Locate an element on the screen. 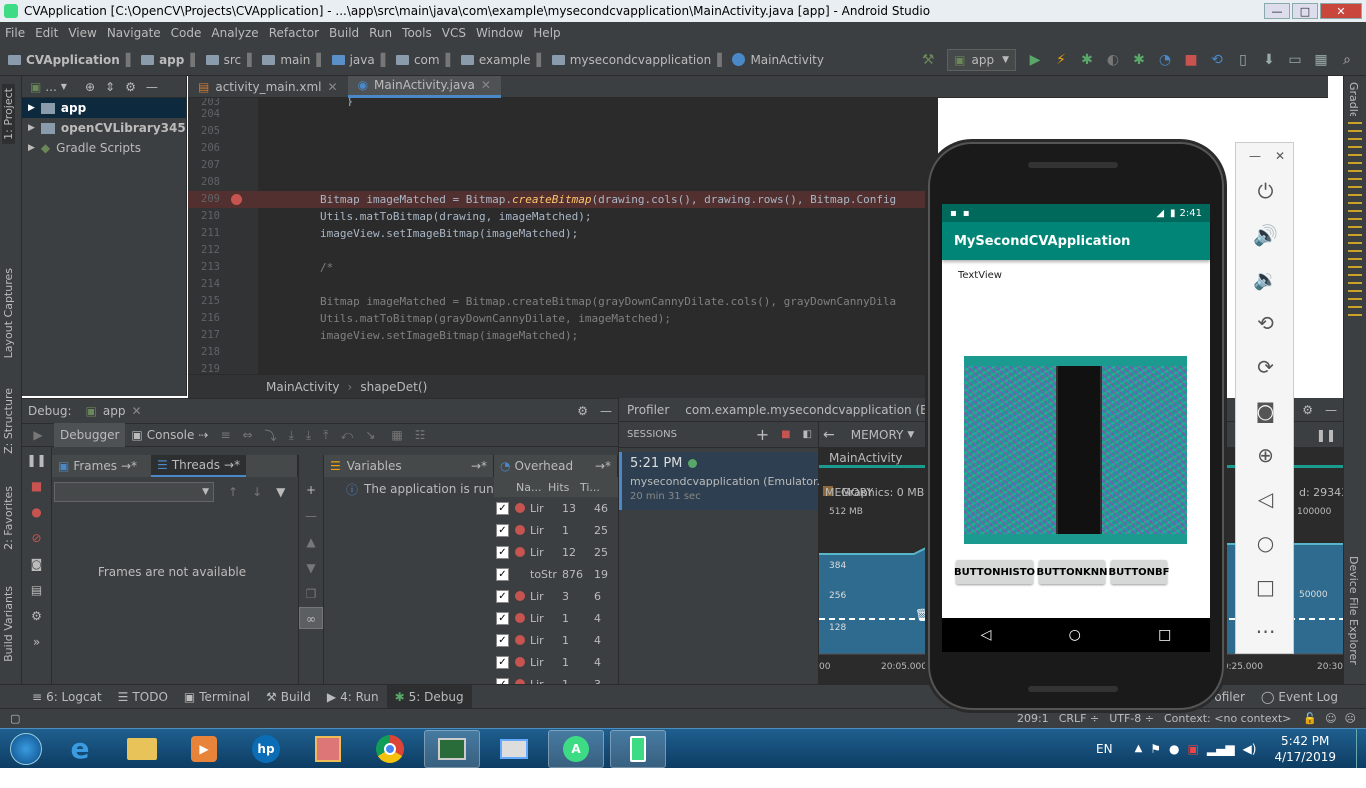 The image size is (1366, 788). lock-icon: 🔓 is located at coordinates (1310, 718).